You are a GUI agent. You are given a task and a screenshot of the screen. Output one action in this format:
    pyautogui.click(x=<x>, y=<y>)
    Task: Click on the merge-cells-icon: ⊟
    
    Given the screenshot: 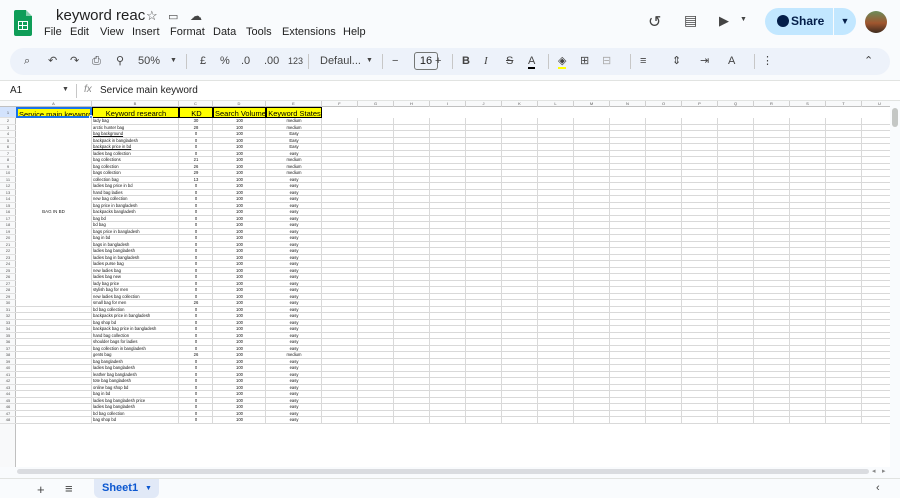 What is the action you would take?
    pyautogui.click(x=606, y=61)
    